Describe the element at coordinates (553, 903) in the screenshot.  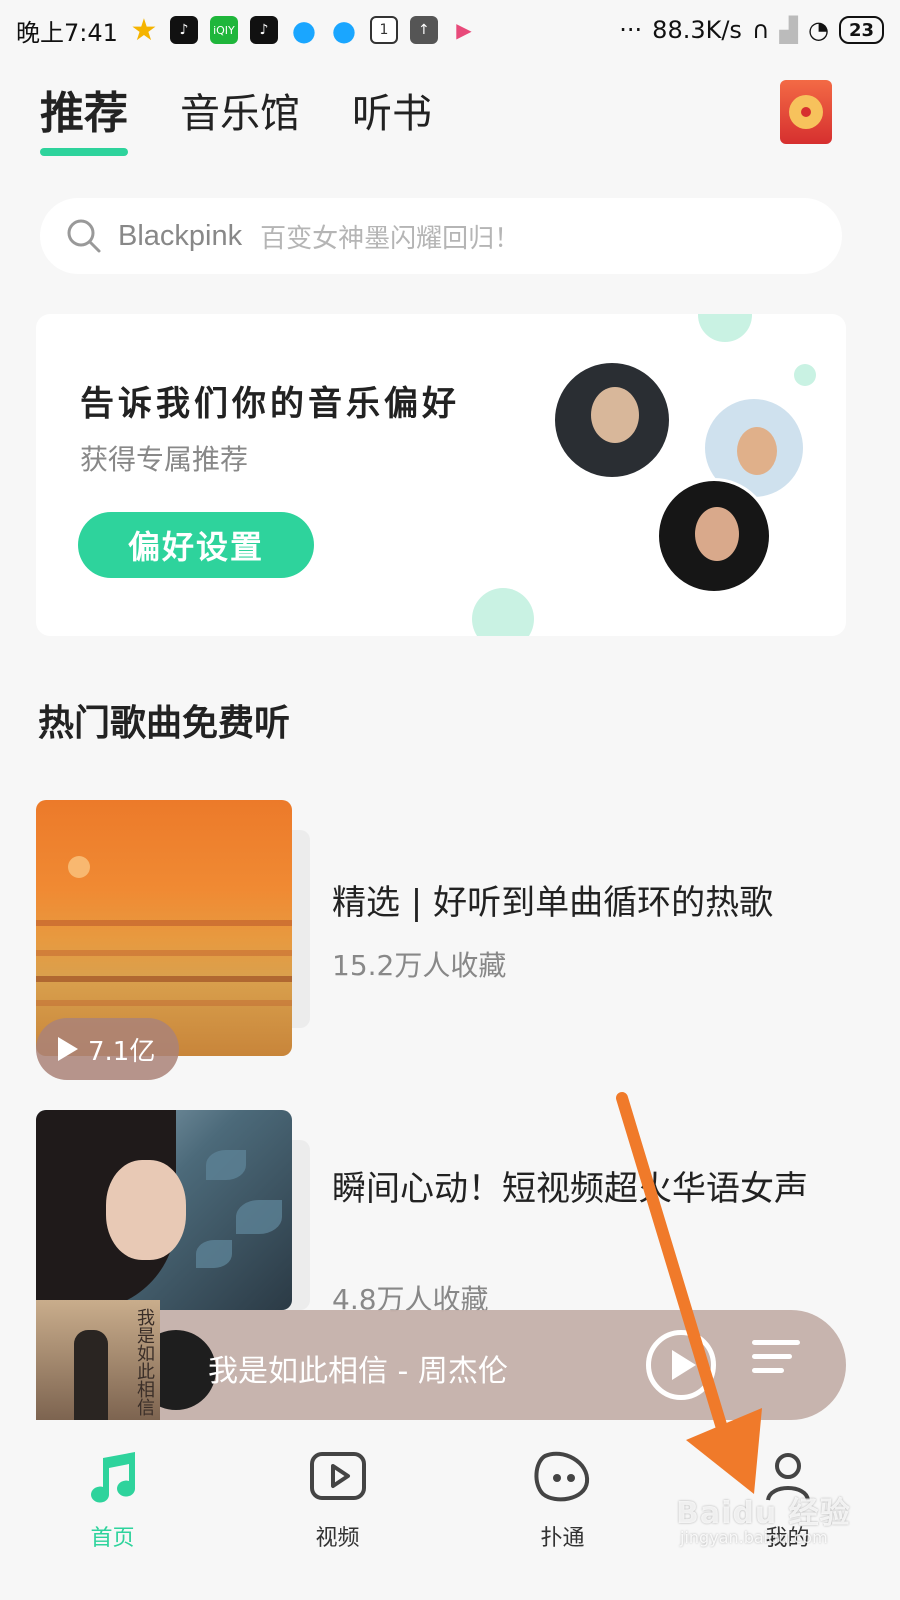
I see `playlist-title: 精选 | 好听到单曲循环的热歌` at that location.